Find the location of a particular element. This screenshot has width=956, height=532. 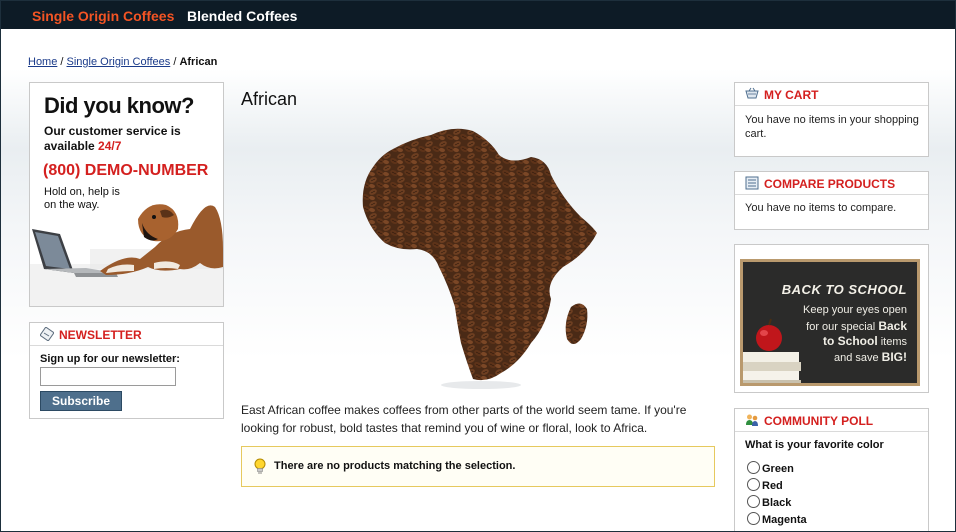

promo-line-3: to School items is located at coordinates (865, 341).